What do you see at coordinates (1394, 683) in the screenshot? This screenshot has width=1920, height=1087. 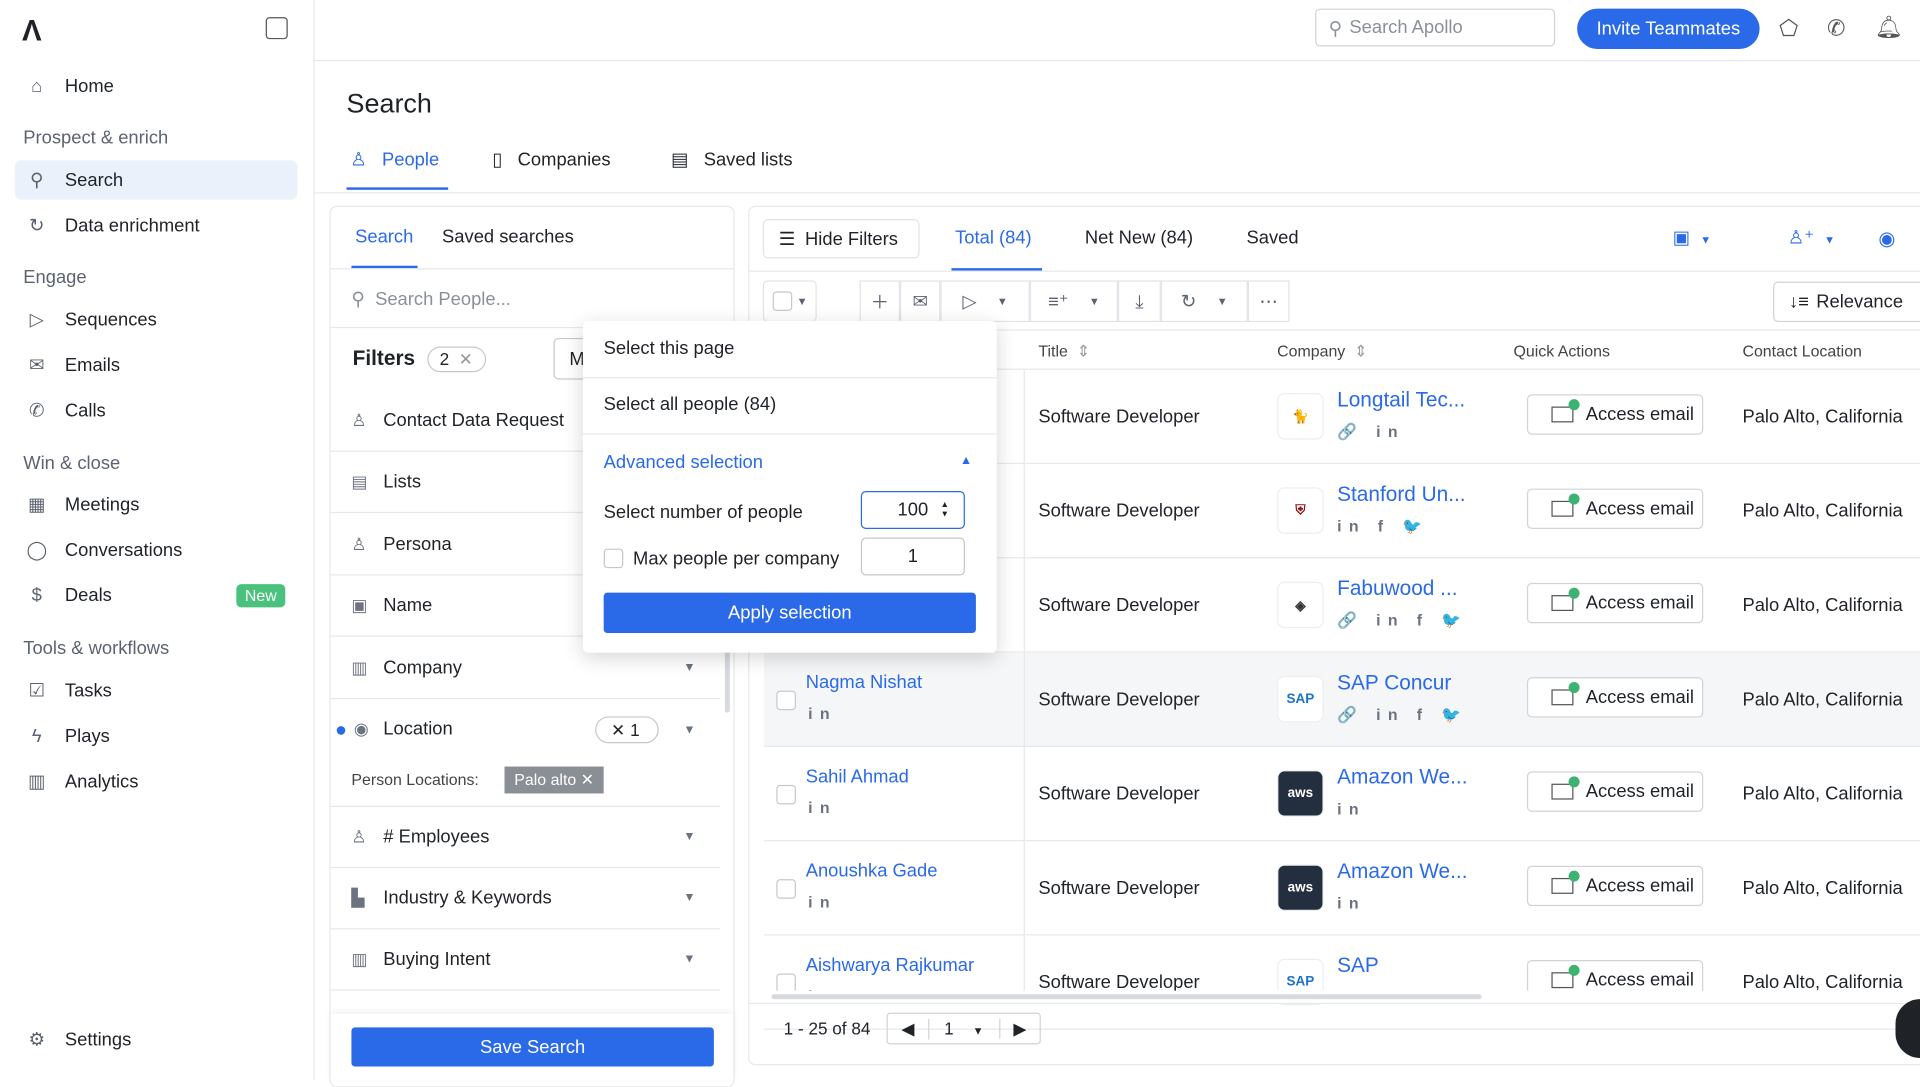 I see `company-name-link: SAP Concur` at bounding box center [1394, 683].